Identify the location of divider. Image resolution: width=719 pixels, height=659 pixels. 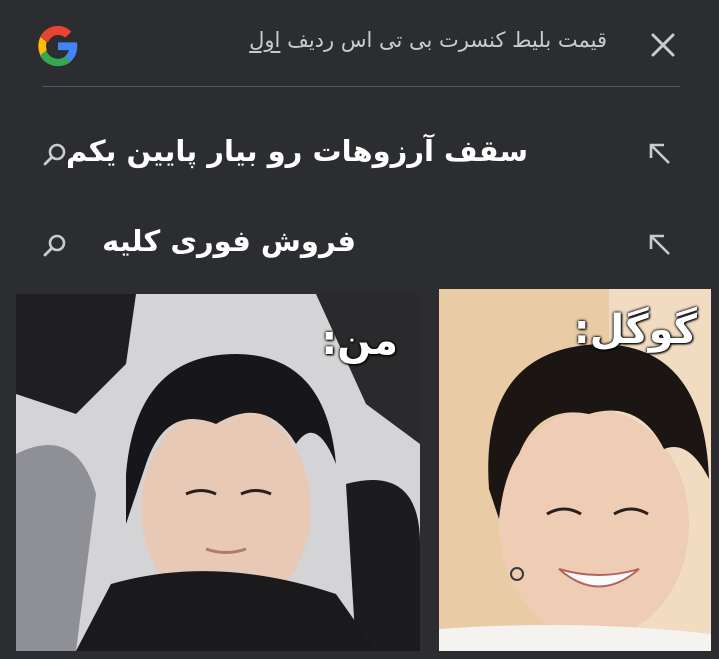
(361, 86).